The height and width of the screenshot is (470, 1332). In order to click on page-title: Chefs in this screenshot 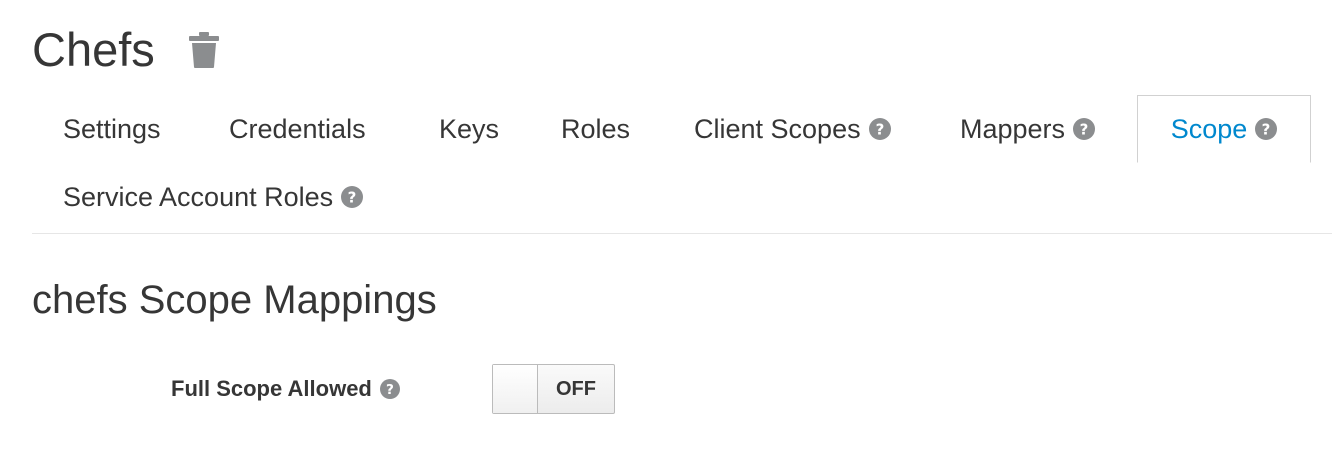, I will do `click(93, 49)`.